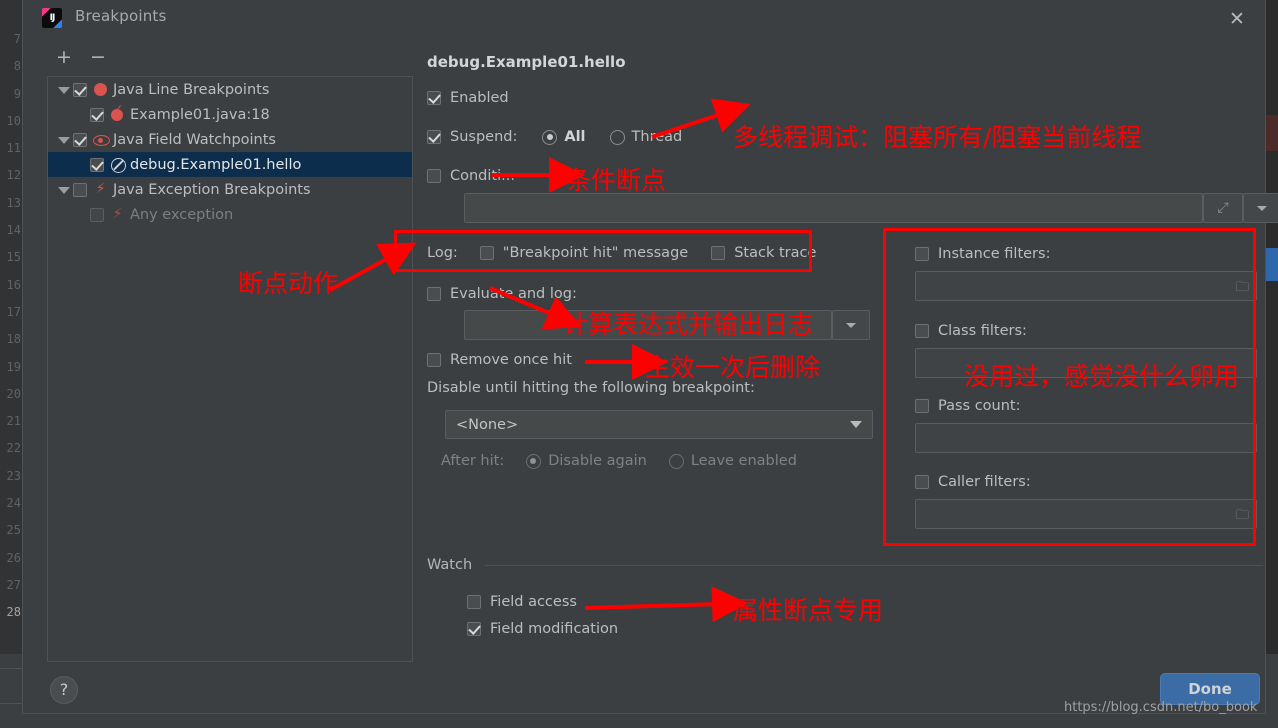 Image resolution: width=1278 pixels, height=728 pixels. What do you see at coordinates (64, 690) in the screenshot?
I see `help-button: ?` at bounding box center [64, 690].